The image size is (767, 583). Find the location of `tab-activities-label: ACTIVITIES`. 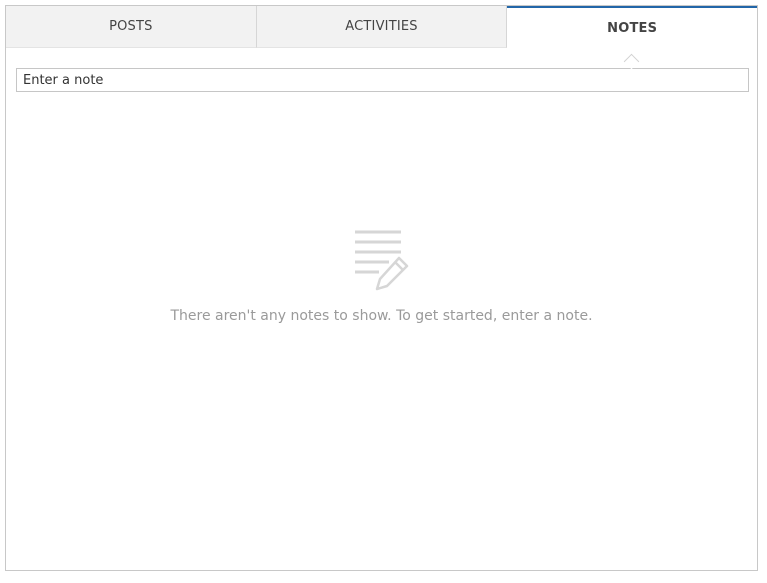

tab-activities-label: ACTIVITIES is located at coordinates (381, 26).